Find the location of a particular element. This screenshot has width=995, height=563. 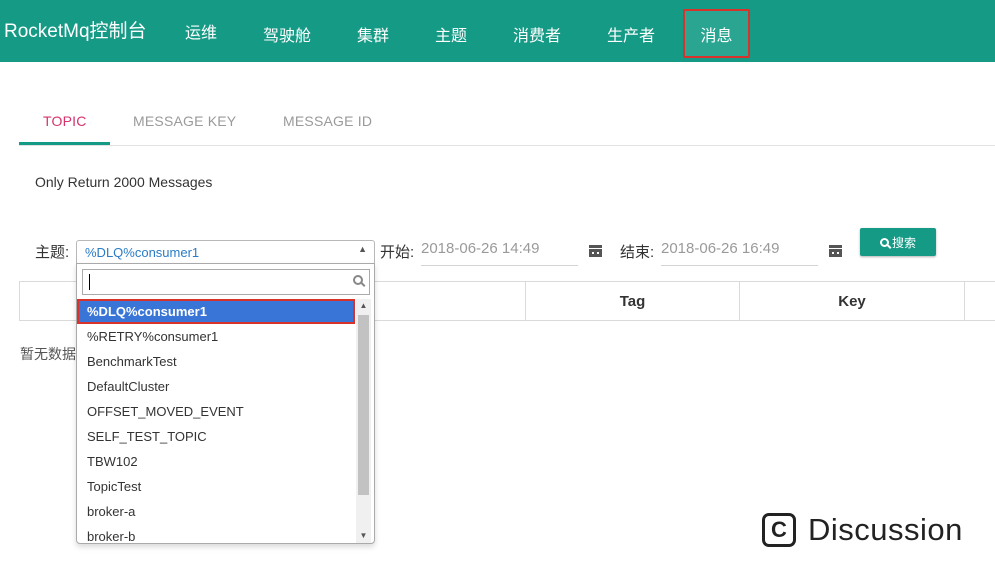

caret-up-icon: ▲ is located at coordinates (362, 249).